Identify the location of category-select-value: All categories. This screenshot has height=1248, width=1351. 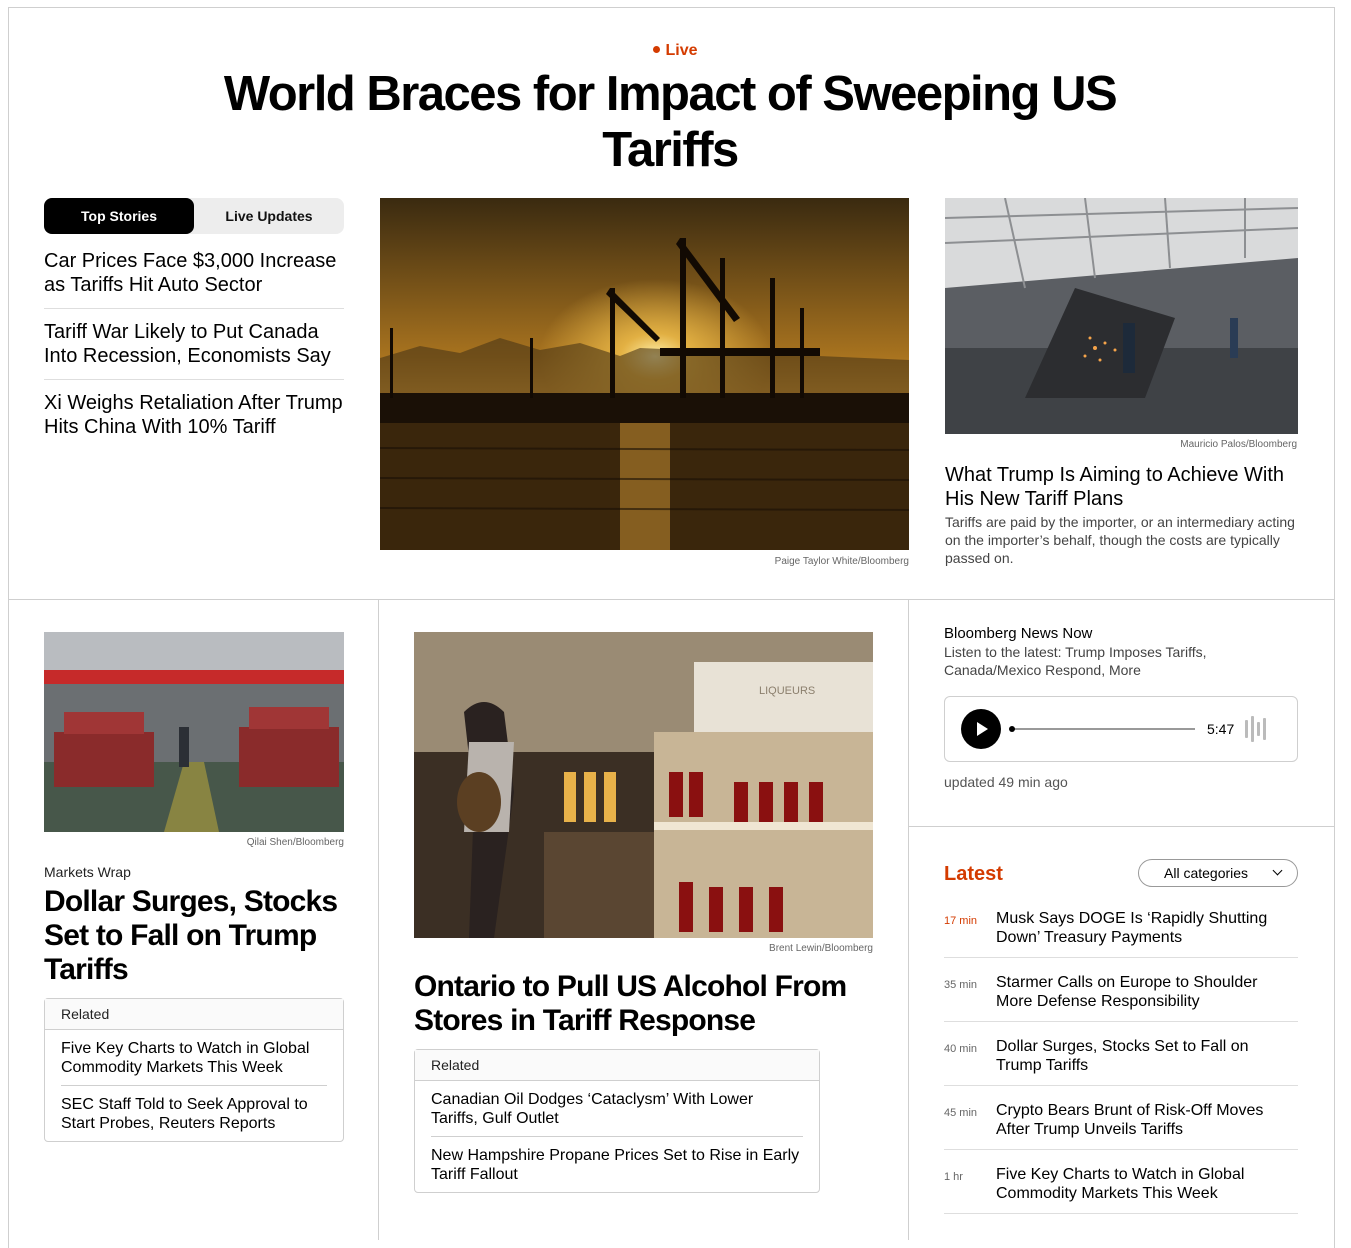
(1206, 873).